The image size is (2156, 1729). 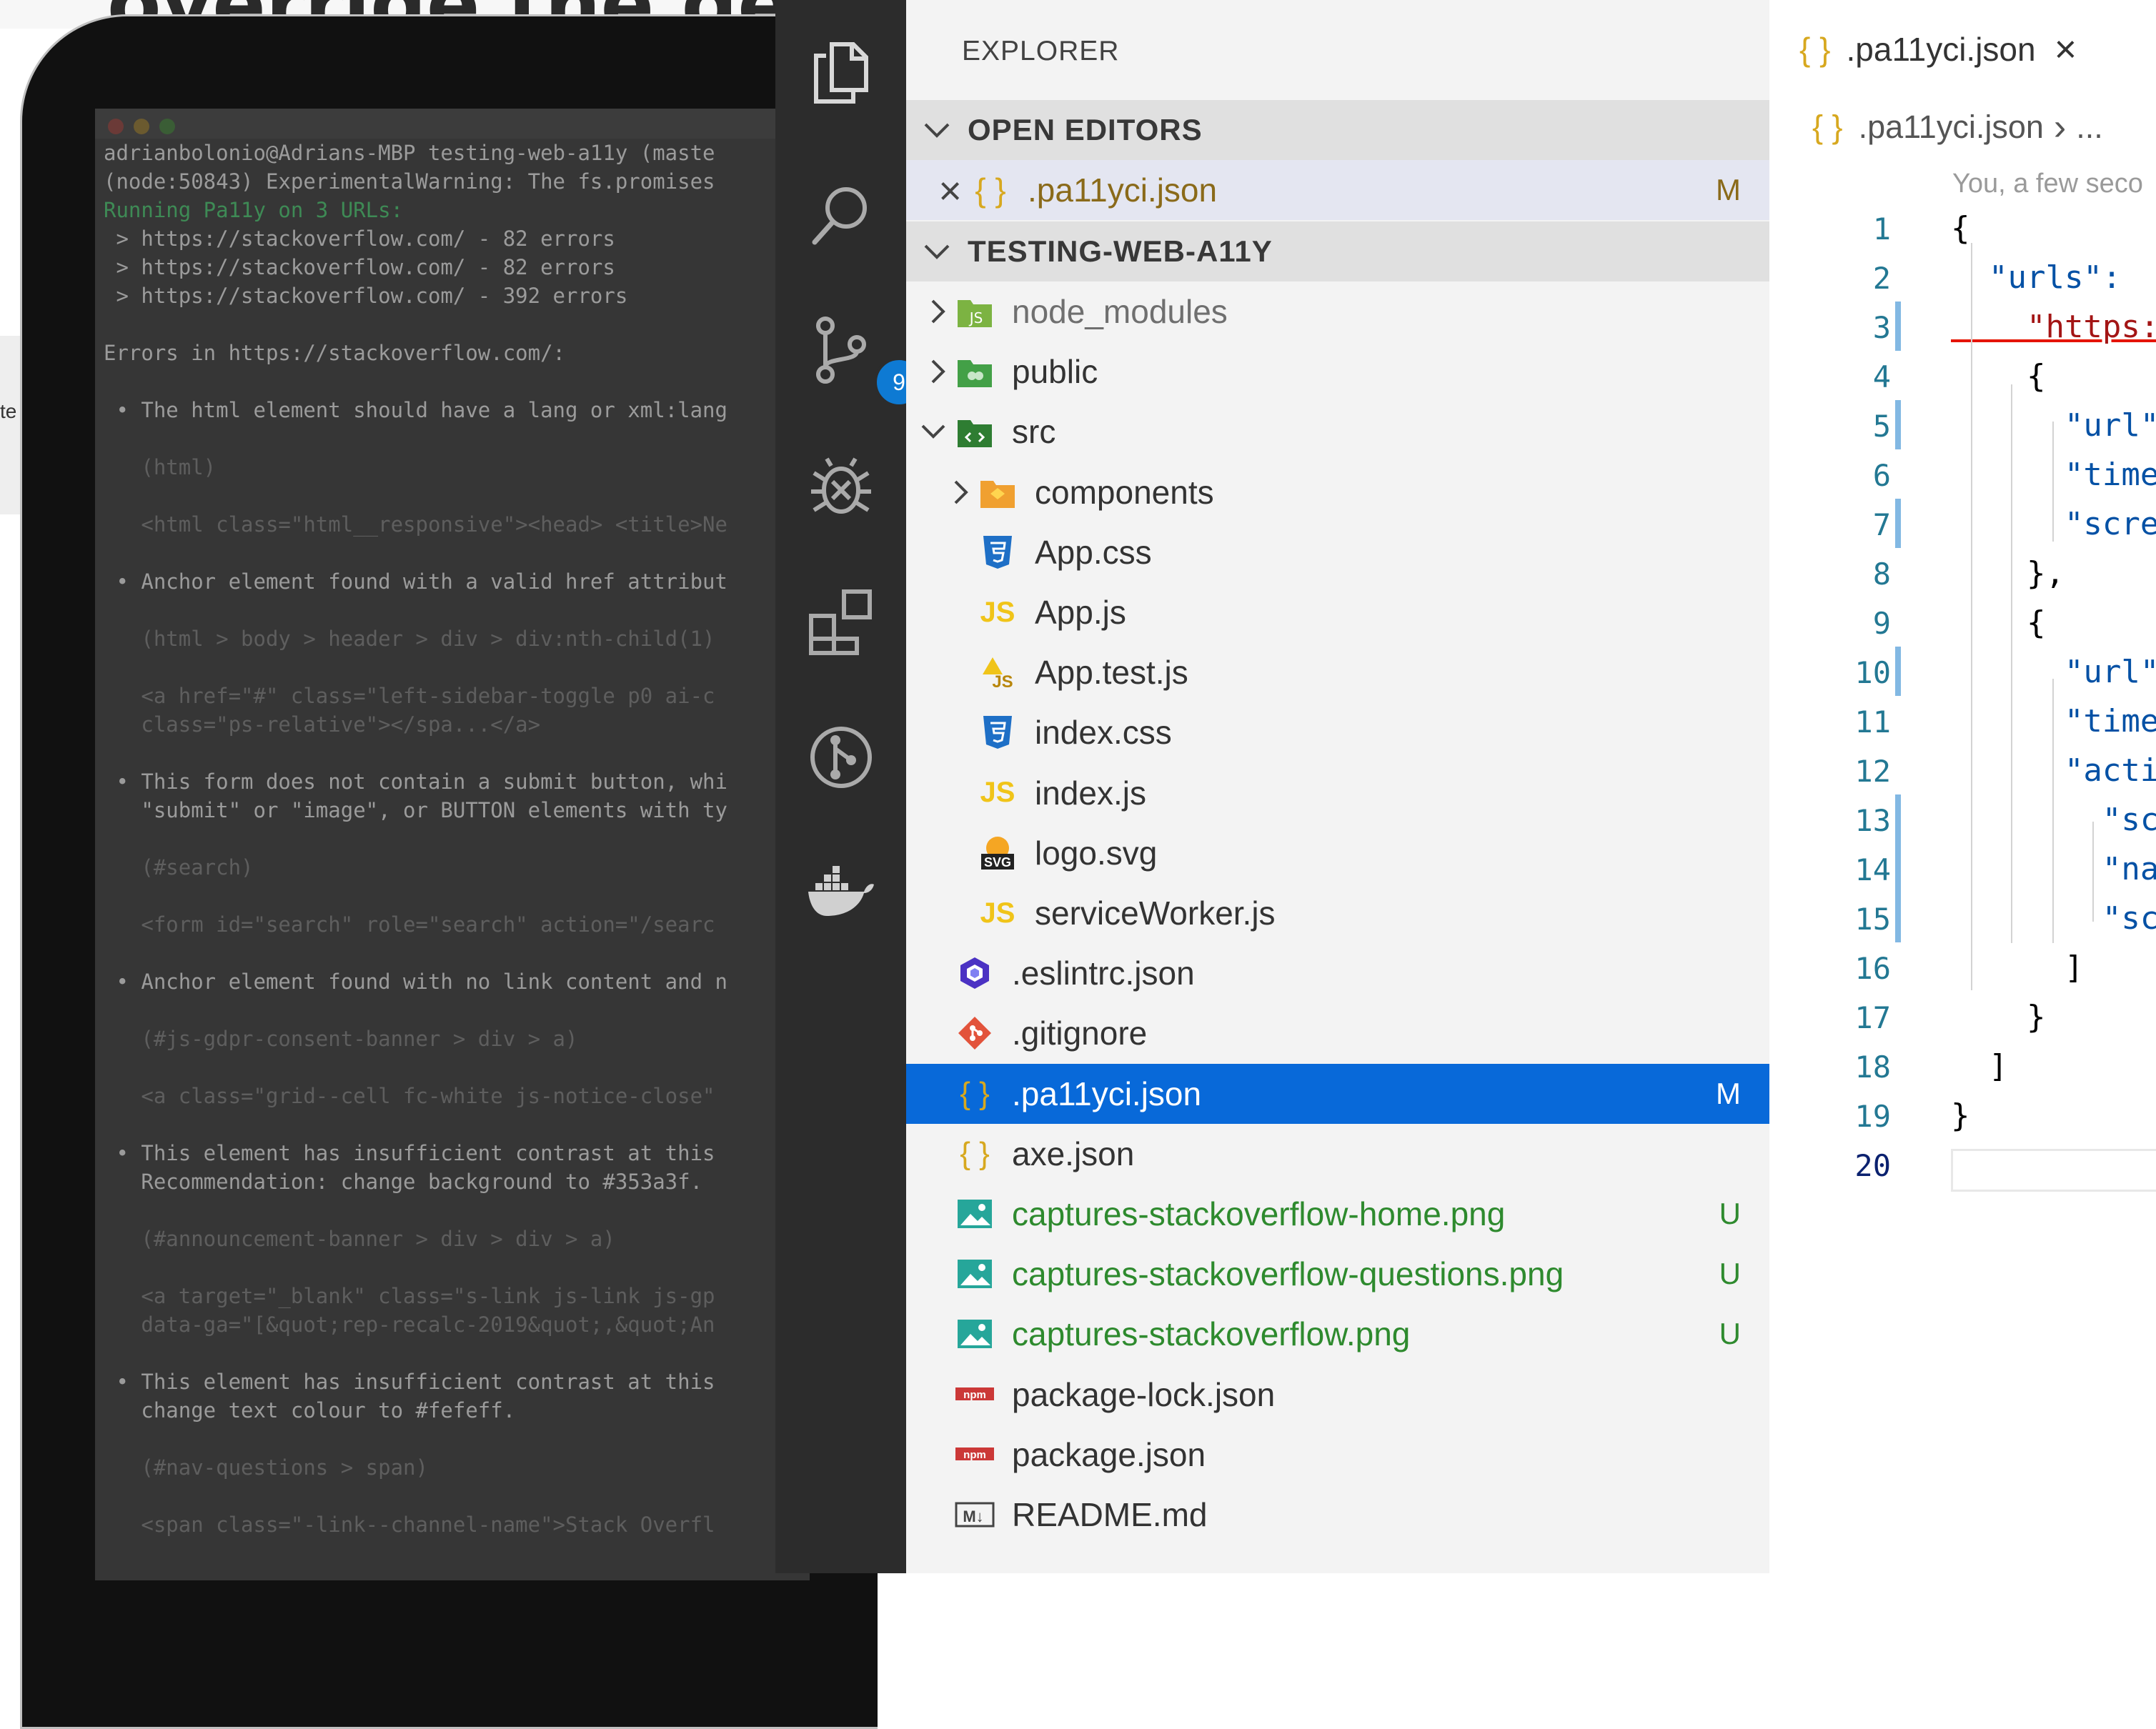 What do you see at coordinates (1337, 190) in the screenshot?
I see `open-editor-item: × { } .pa11yci.json M` at bounding box center [1337, 190].